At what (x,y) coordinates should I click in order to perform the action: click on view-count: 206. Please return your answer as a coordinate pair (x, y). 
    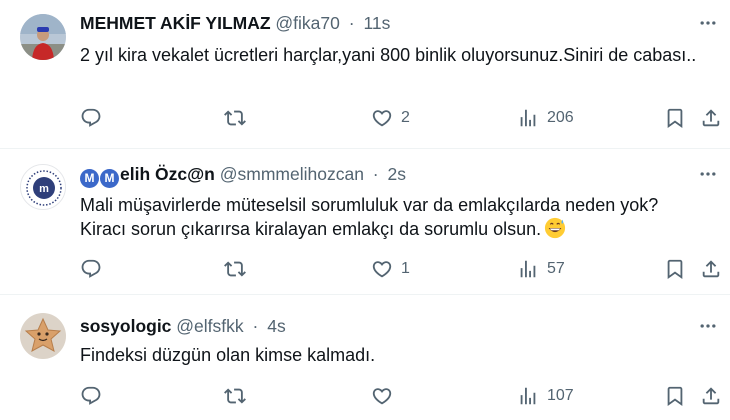
    Looking at the image, I should click on (560, 117).